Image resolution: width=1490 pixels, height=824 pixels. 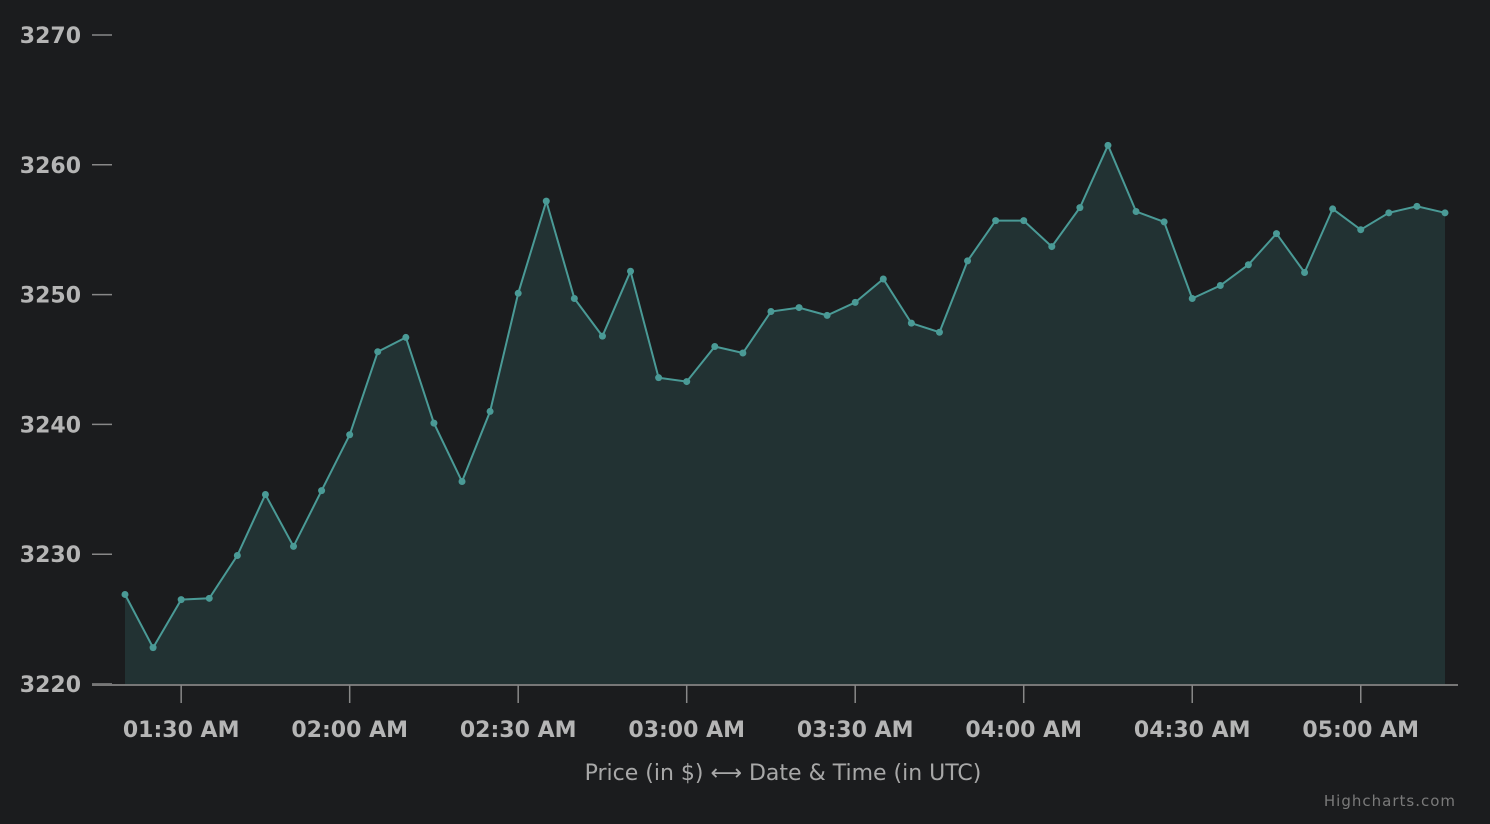 What do you see at coordinates (50, 555) in the screenshot?
I see `y-tick-label: 3230` at bounding box center [50, 555].